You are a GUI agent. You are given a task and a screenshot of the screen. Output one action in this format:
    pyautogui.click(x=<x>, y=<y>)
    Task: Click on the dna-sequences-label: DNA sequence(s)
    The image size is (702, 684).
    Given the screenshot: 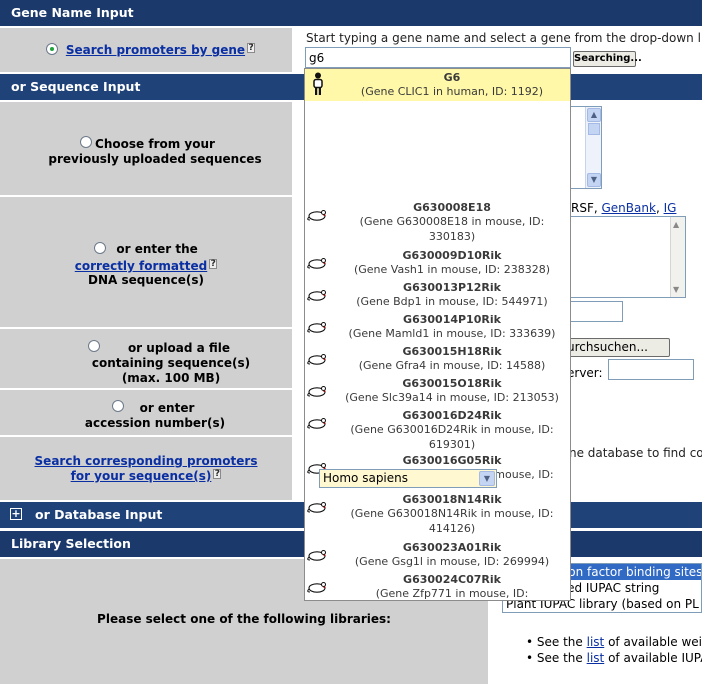 What is the action you would take?
    pyautogui.click(x=146, y=280)
    